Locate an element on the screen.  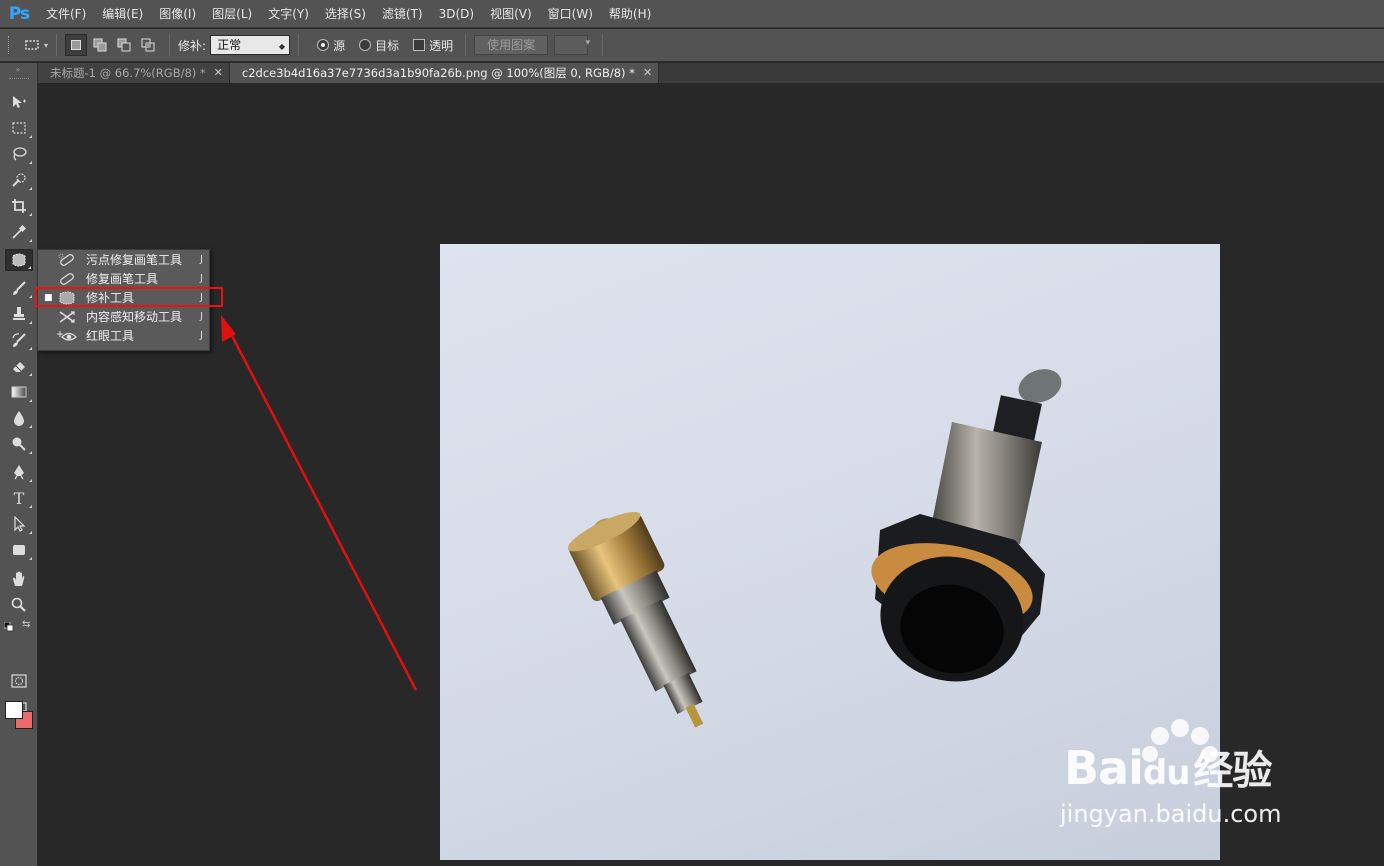
menu-image: 图像(I) is located at coordinates (177, 14).